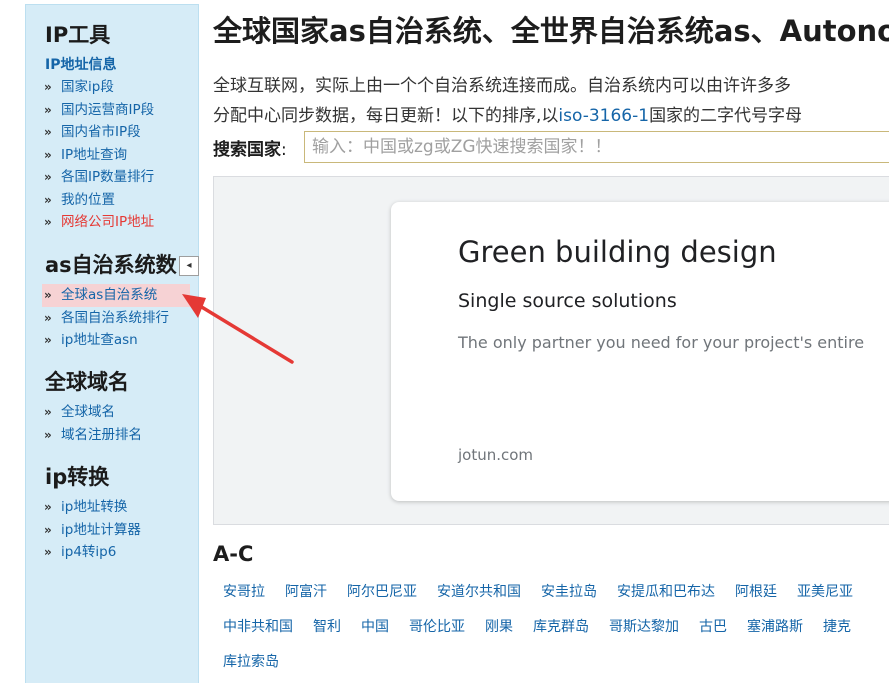 Image resolution: width=889 pixels, height=683 pixels. I want to click on nav-list-ip-convert: » ip地址转换 » ip地址计算器 » ip4转ip6, so click(92, 530).